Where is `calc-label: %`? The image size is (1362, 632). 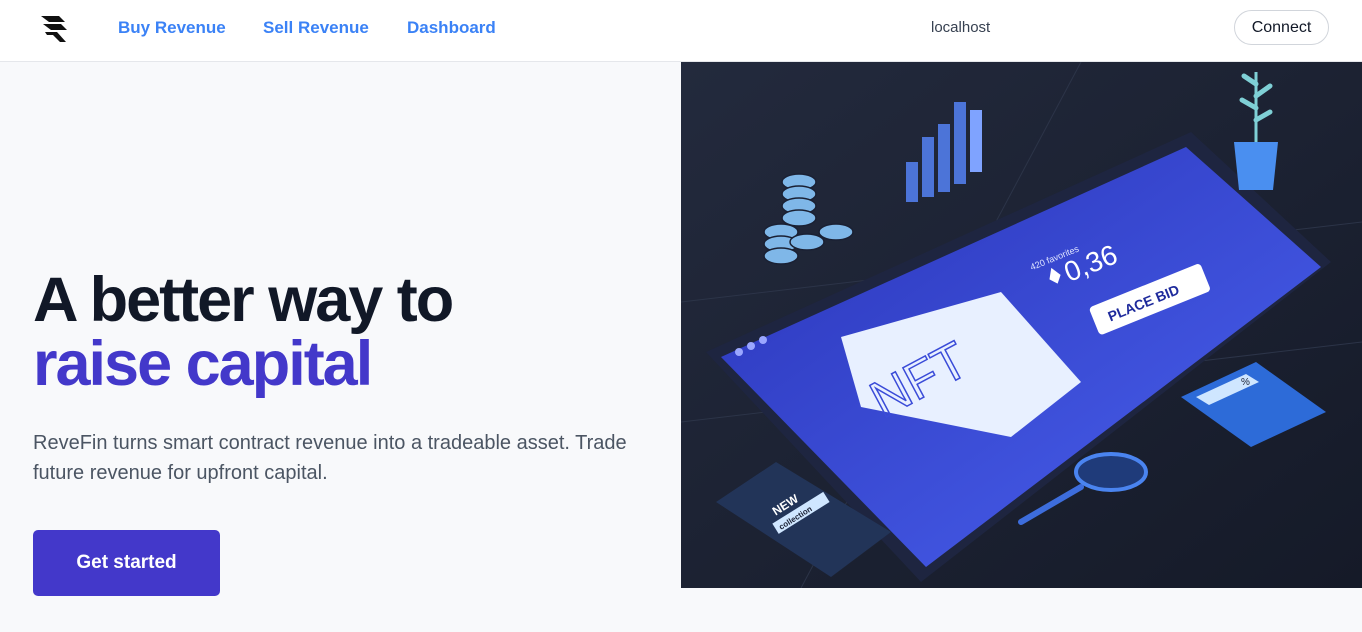 calc-label: % is located at coordinates (1245, 382).